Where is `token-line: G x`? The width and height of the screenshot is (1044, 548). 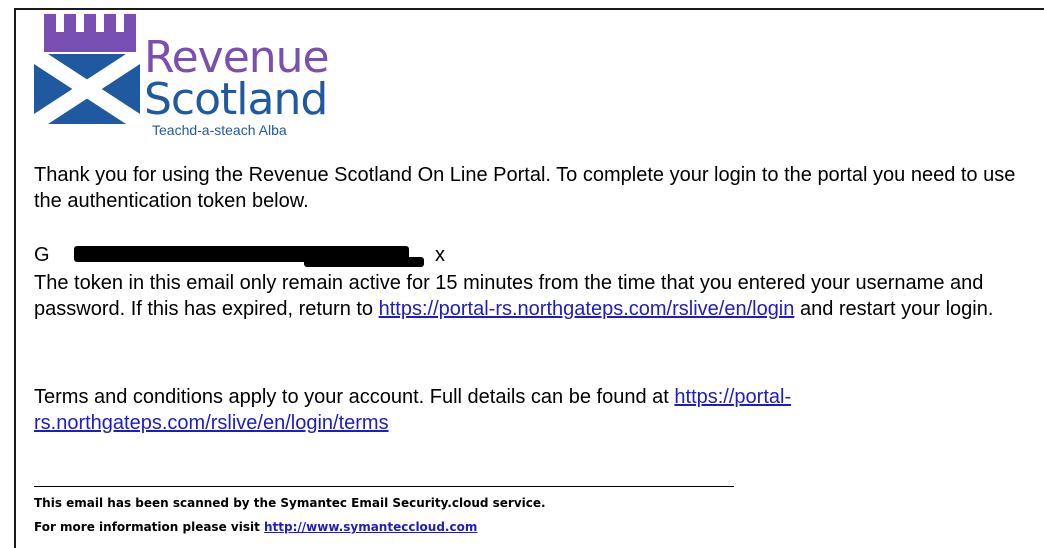 token-line: G x is located at coordinates (239, 255).